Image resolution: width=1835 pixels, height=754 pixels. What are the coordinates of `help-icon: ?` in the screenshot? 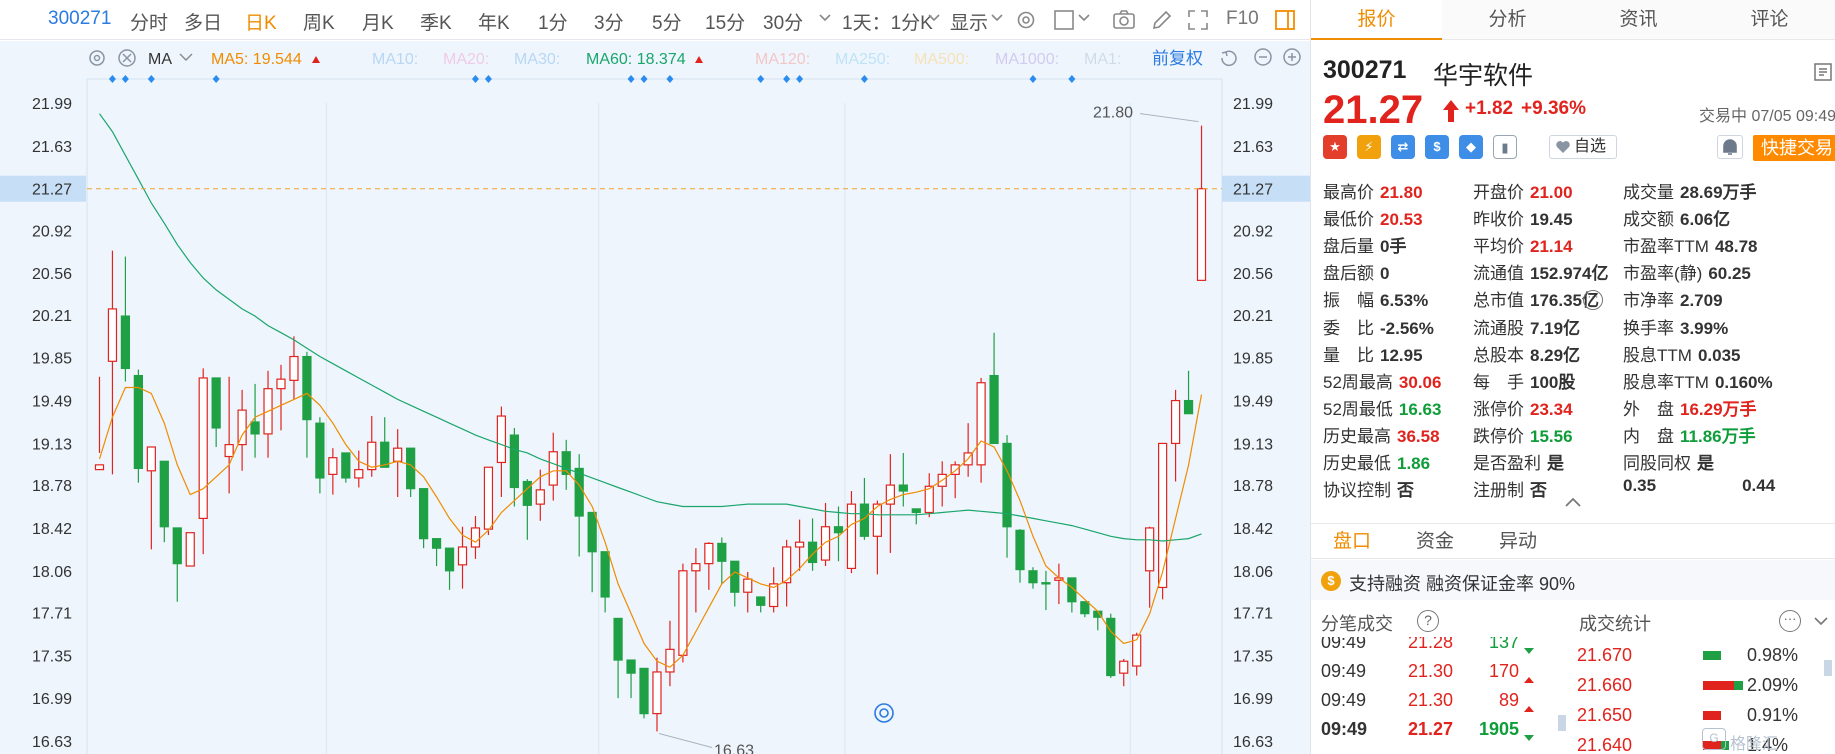 It's located at (1428, 621).